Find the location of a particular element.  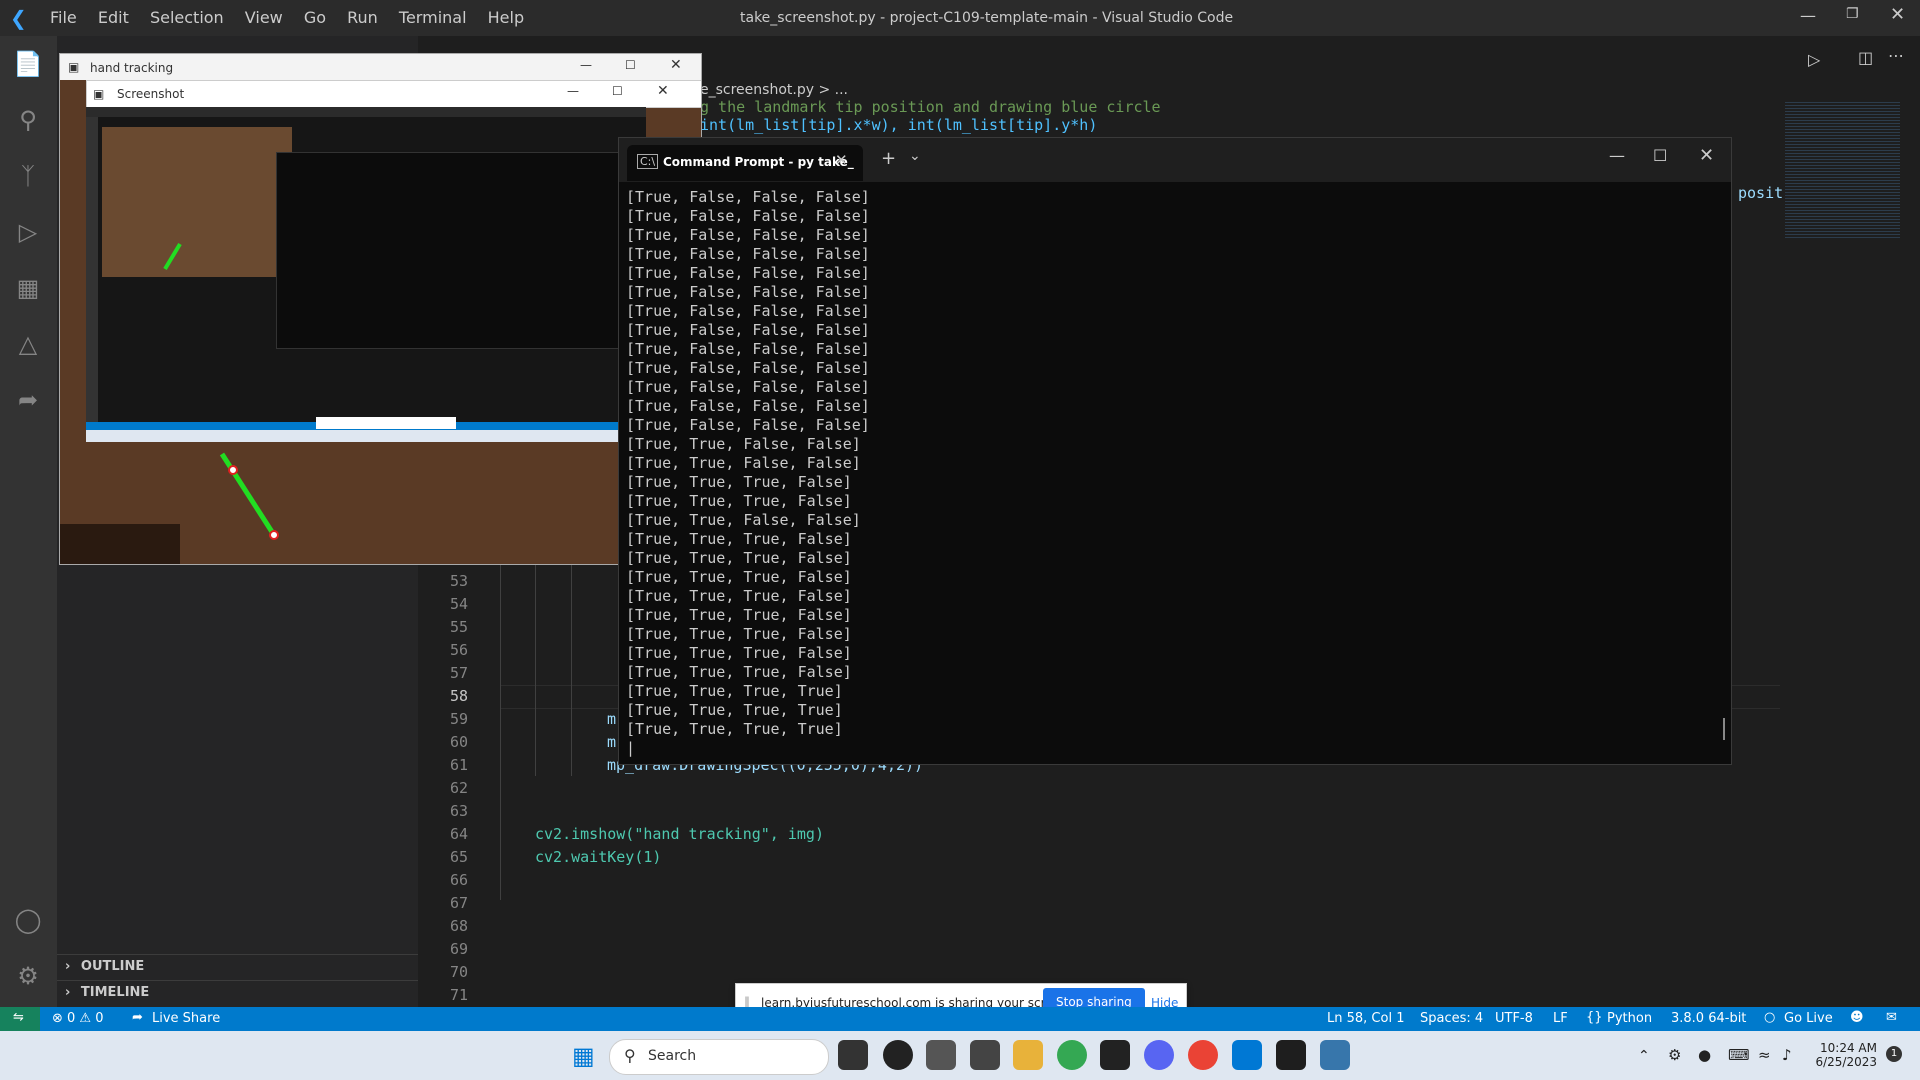

problems-count: ⊗ 0 ⚠ 0 is located at coordinates (78, 1018).